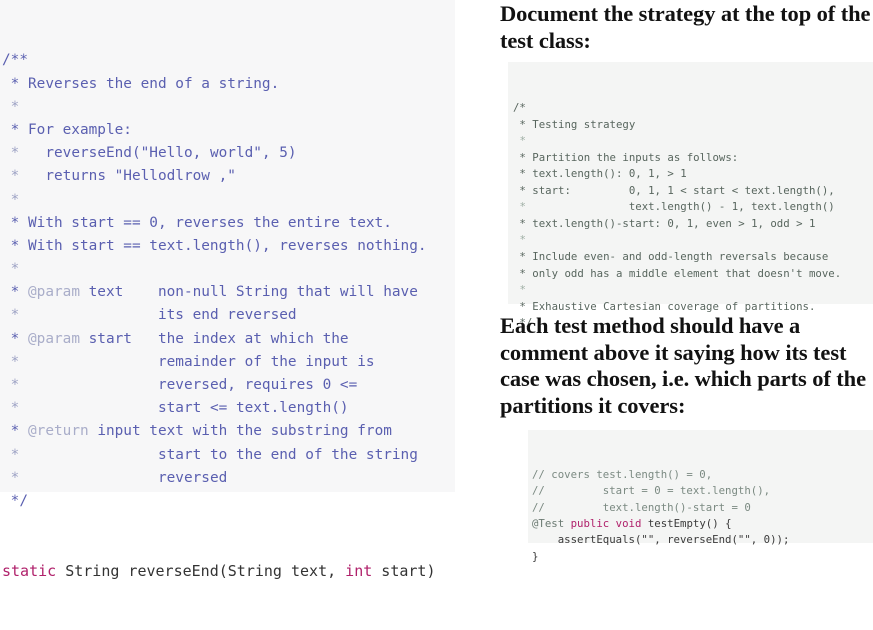 The image size is (873, 630). Describe the element at coordinates (214, 338) in the screenshot. I see `code-token: start the index at which the` at that location.